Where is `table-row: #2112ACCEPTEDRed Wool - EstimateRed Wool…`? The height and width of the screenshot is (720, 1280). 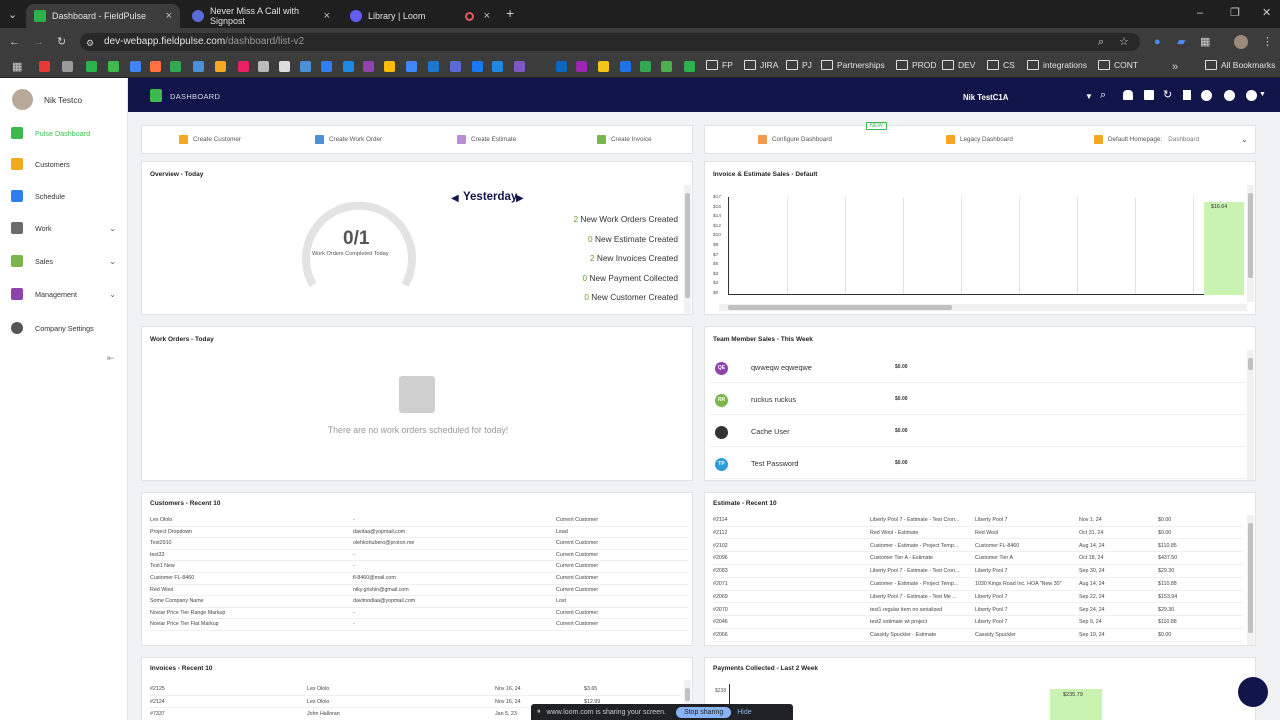 table-row: #2112ACCEPTEDRed Wool - EstimateRed Wool… is located at coordinates (978, 534).